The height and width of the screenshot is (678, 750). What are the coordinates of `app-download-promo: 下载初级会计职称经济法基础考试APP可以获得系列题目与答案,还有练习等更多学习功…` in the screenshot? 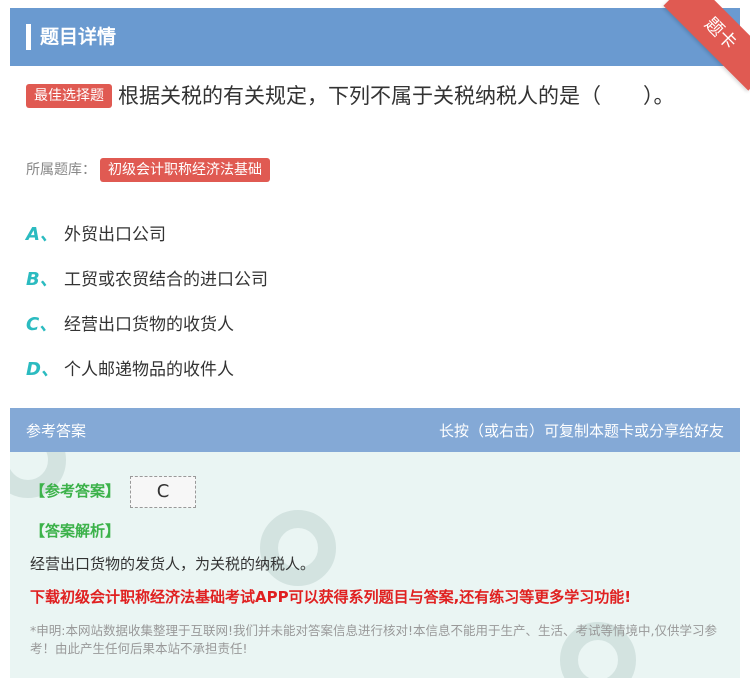 It's located at (330, 596).